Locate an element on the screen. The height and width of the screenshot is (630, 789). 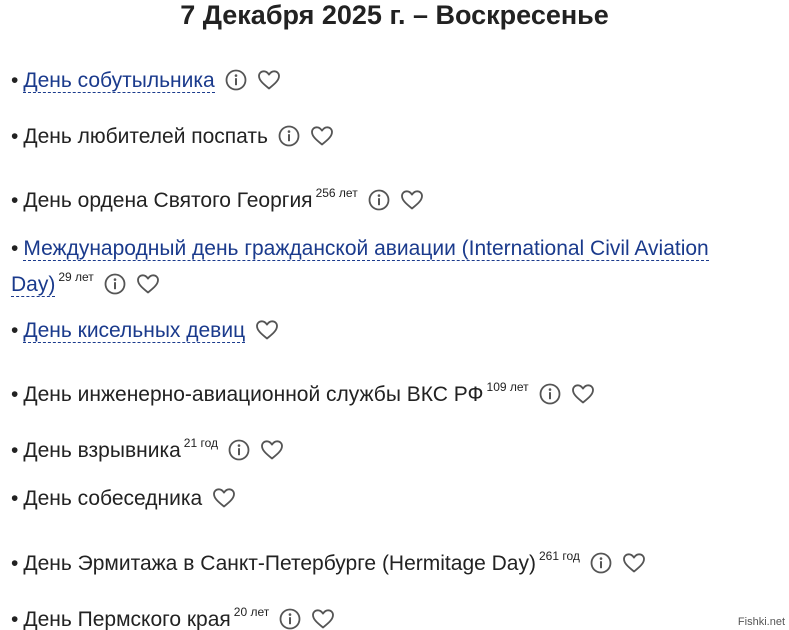
holiday-name: День инженерно-авиационной службы ВКС РФ is located at coordinates (253, 394).